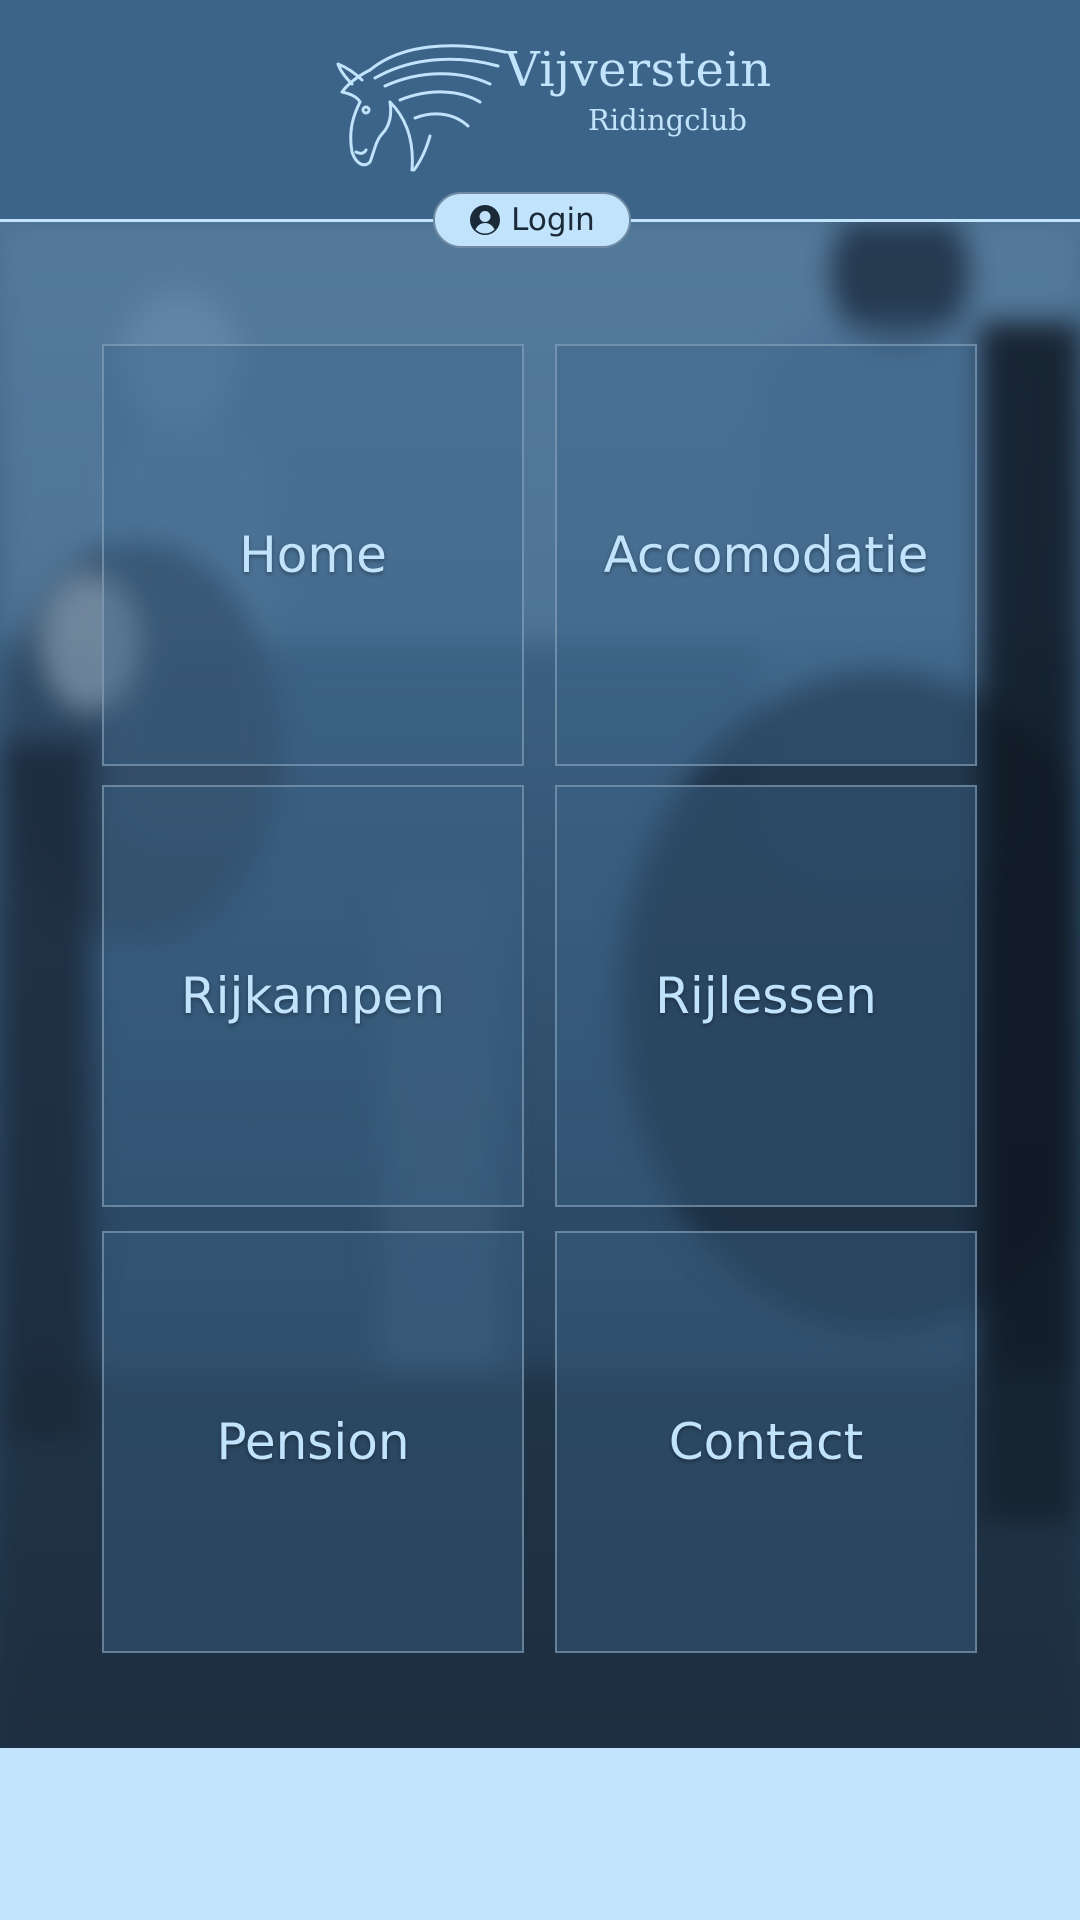 This screenshot has width=1080, height=1920. I want to click on tile-contact: Contact, so click(766, 1442).